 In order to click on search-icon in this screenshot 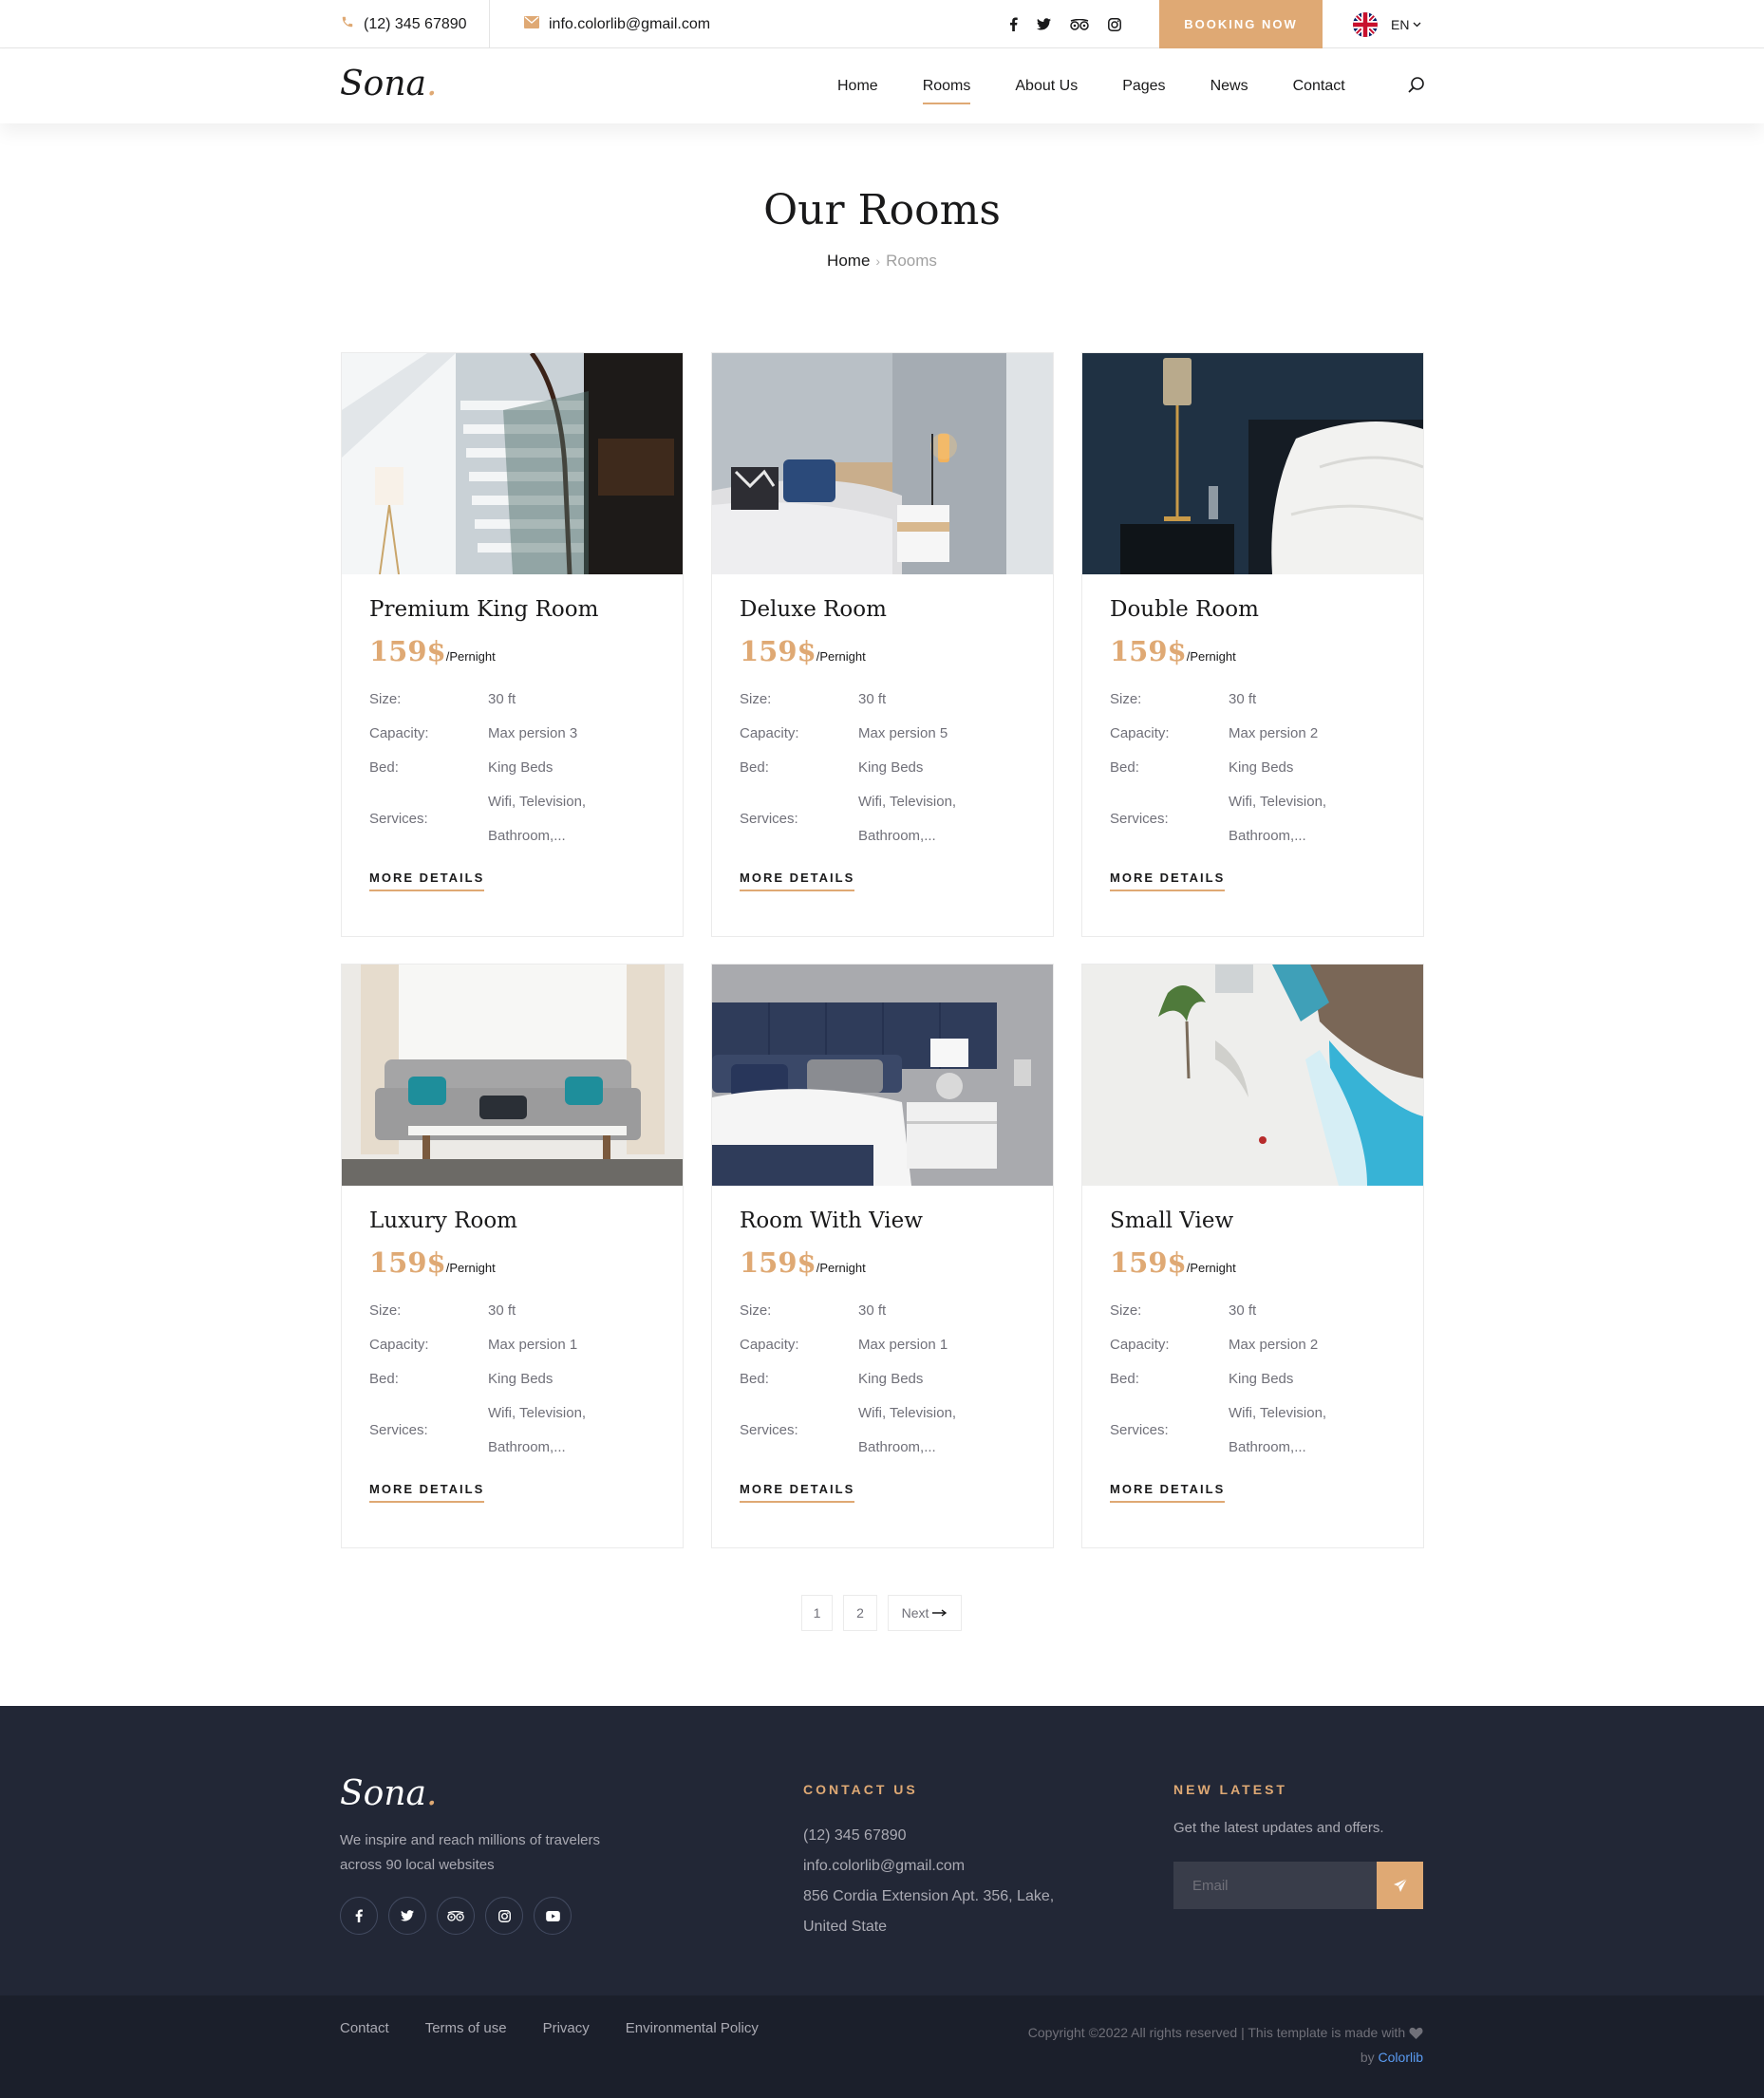, I will do `click(1417, 85)`.